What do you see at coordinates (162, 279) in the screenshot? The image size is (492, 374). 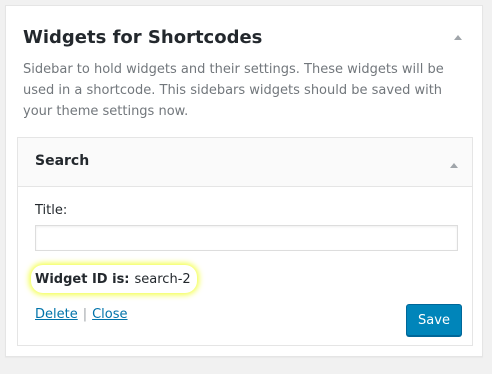 I see `widget-id-value: search-2` at bounding box center [162, 279].